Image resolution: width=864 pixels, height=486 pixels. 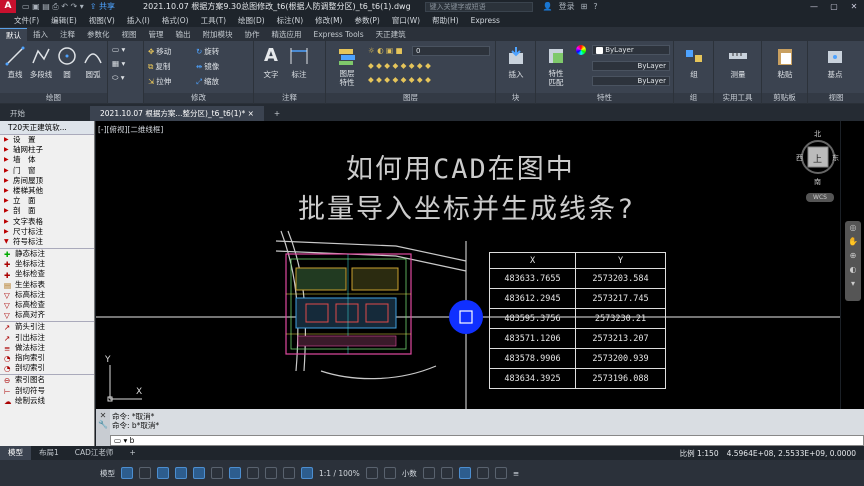 What do you see at coordinates (251, 113) in the screenshot?
I see `close-tab-icon: ×` at bounding box center [251, 113].